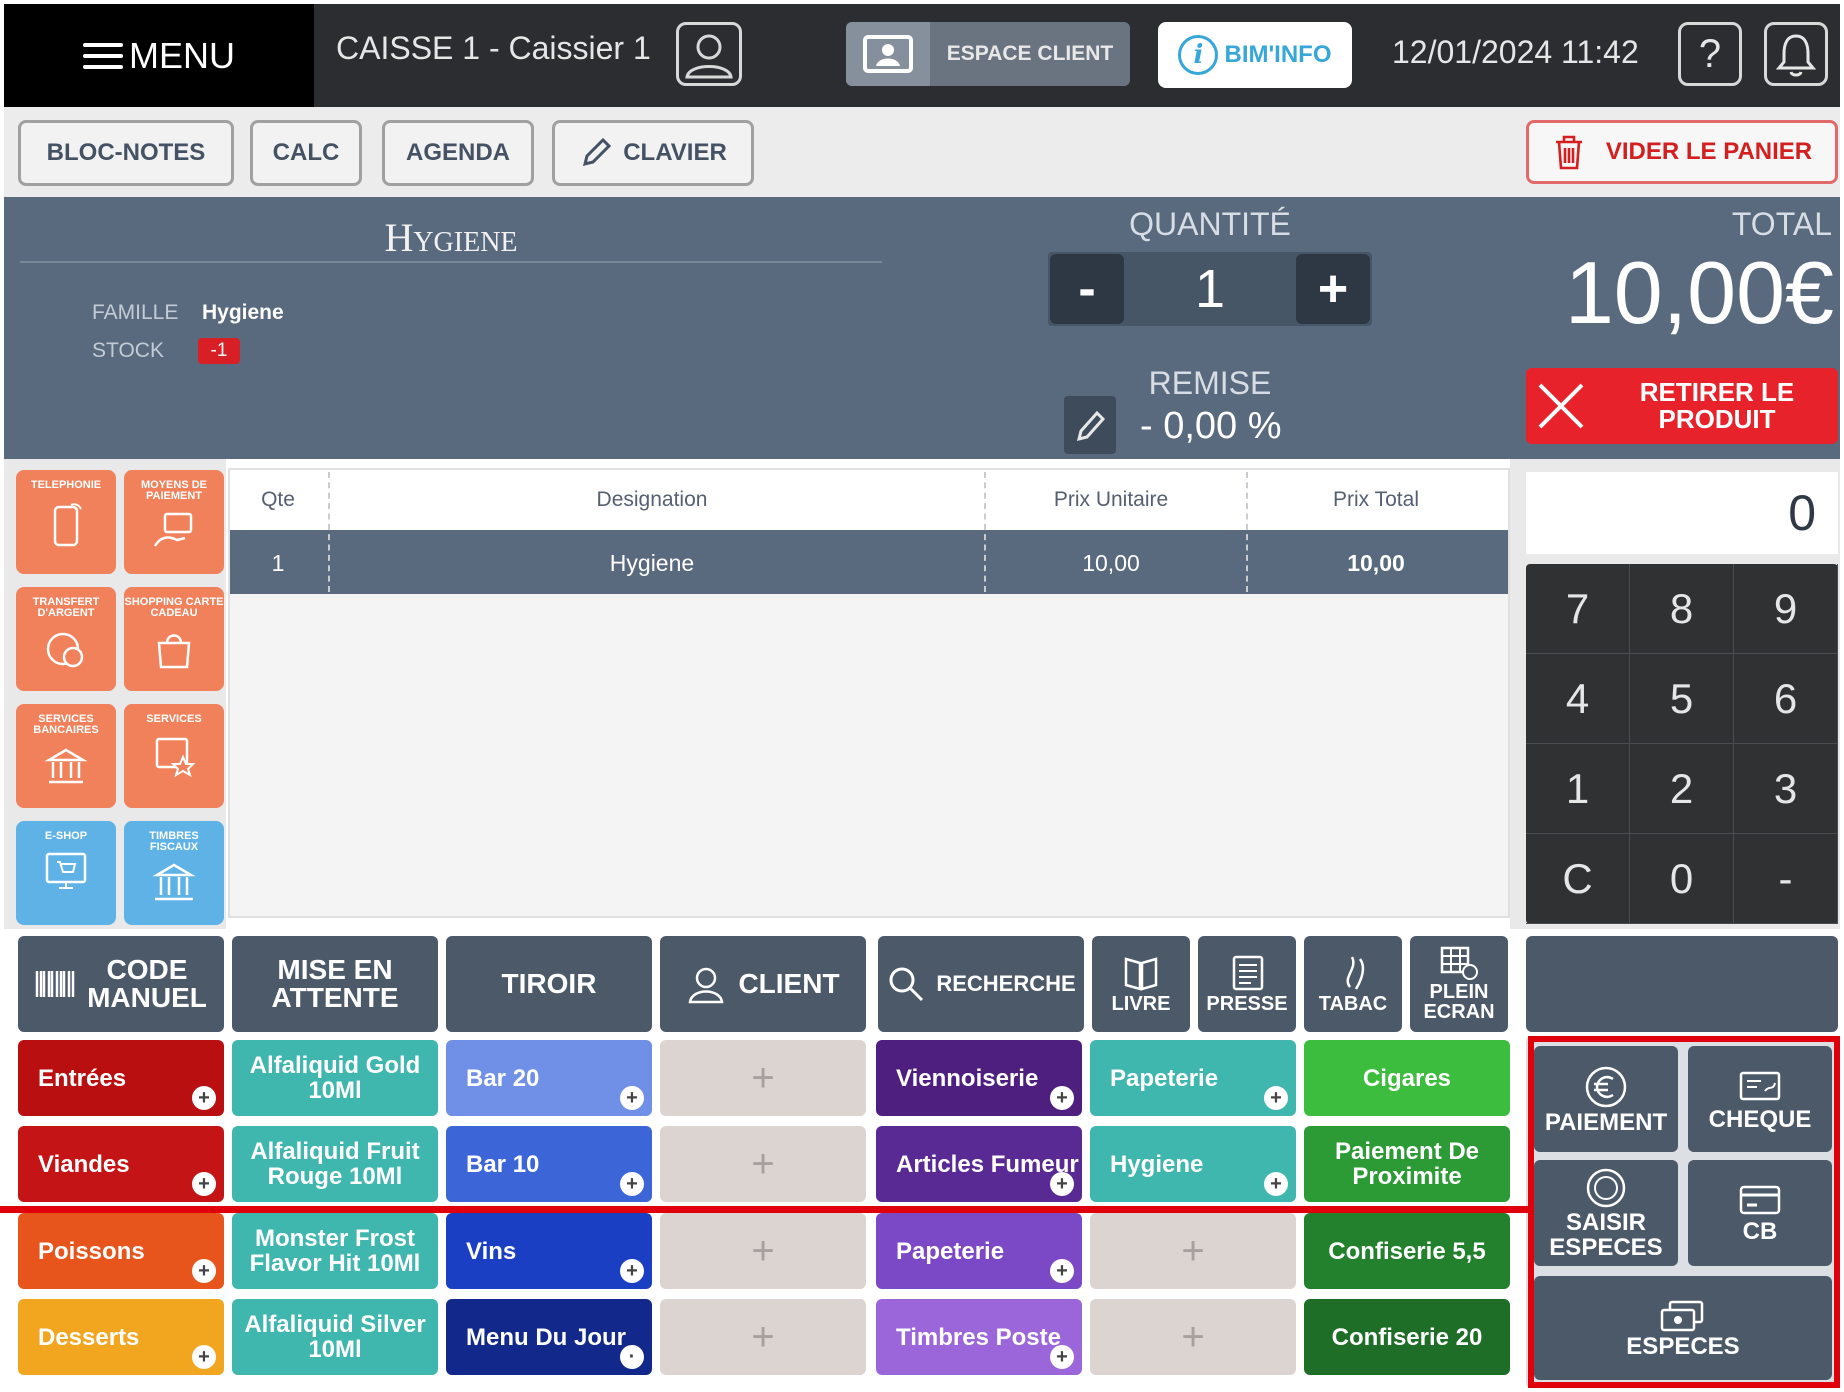  I want to click on cell-qte: 1, so click(278, 563).